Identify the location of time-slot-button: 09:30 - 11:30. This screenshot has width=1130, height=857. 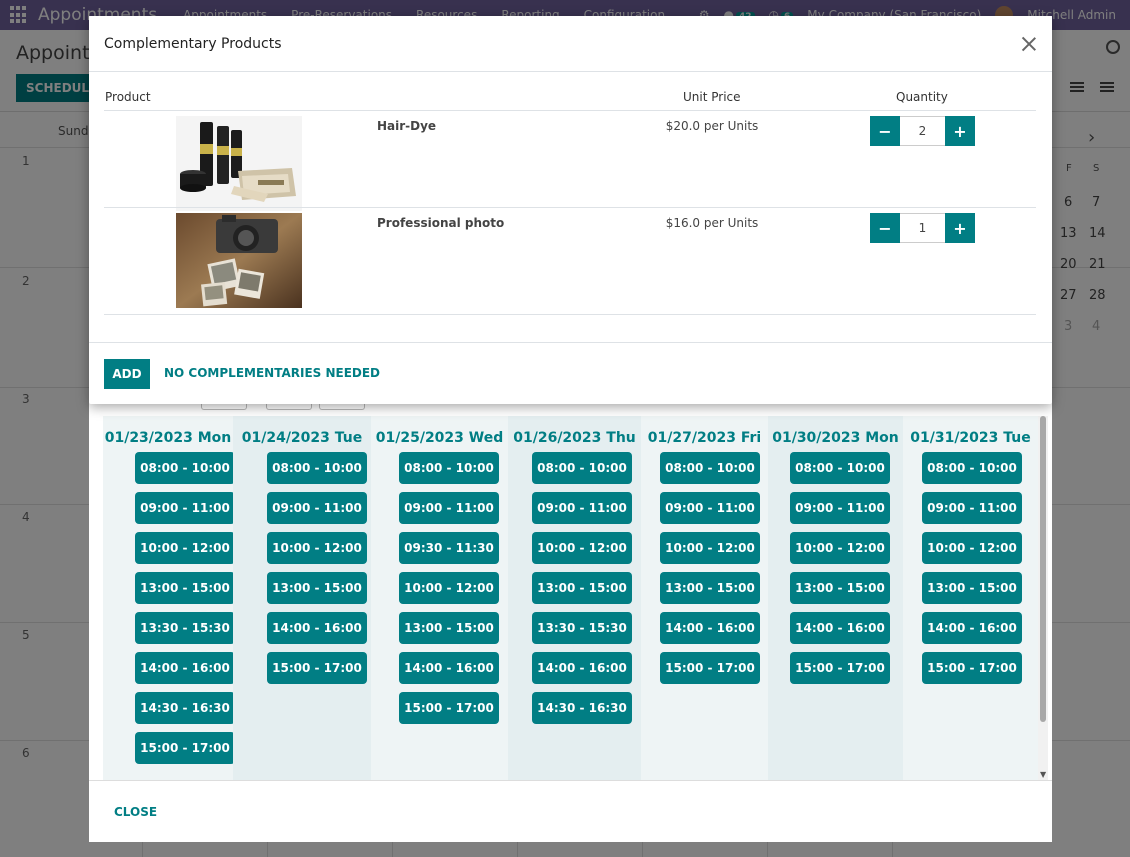
(449, 548).